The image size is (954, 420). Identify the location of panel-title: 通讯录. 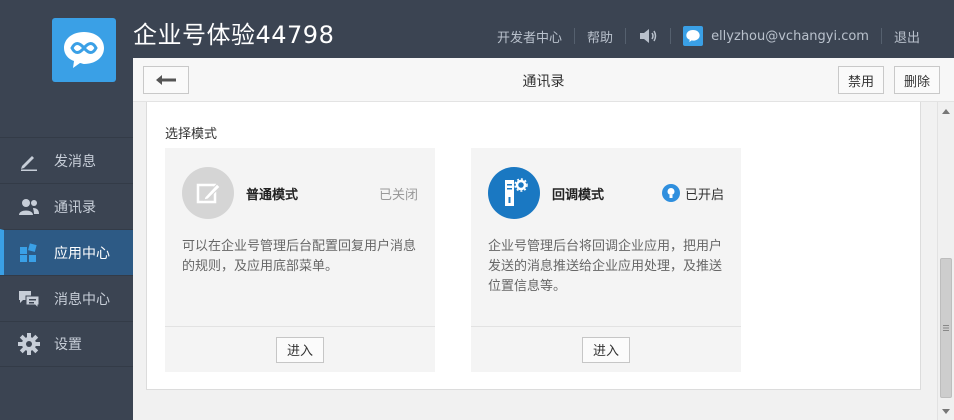
(543, 82).